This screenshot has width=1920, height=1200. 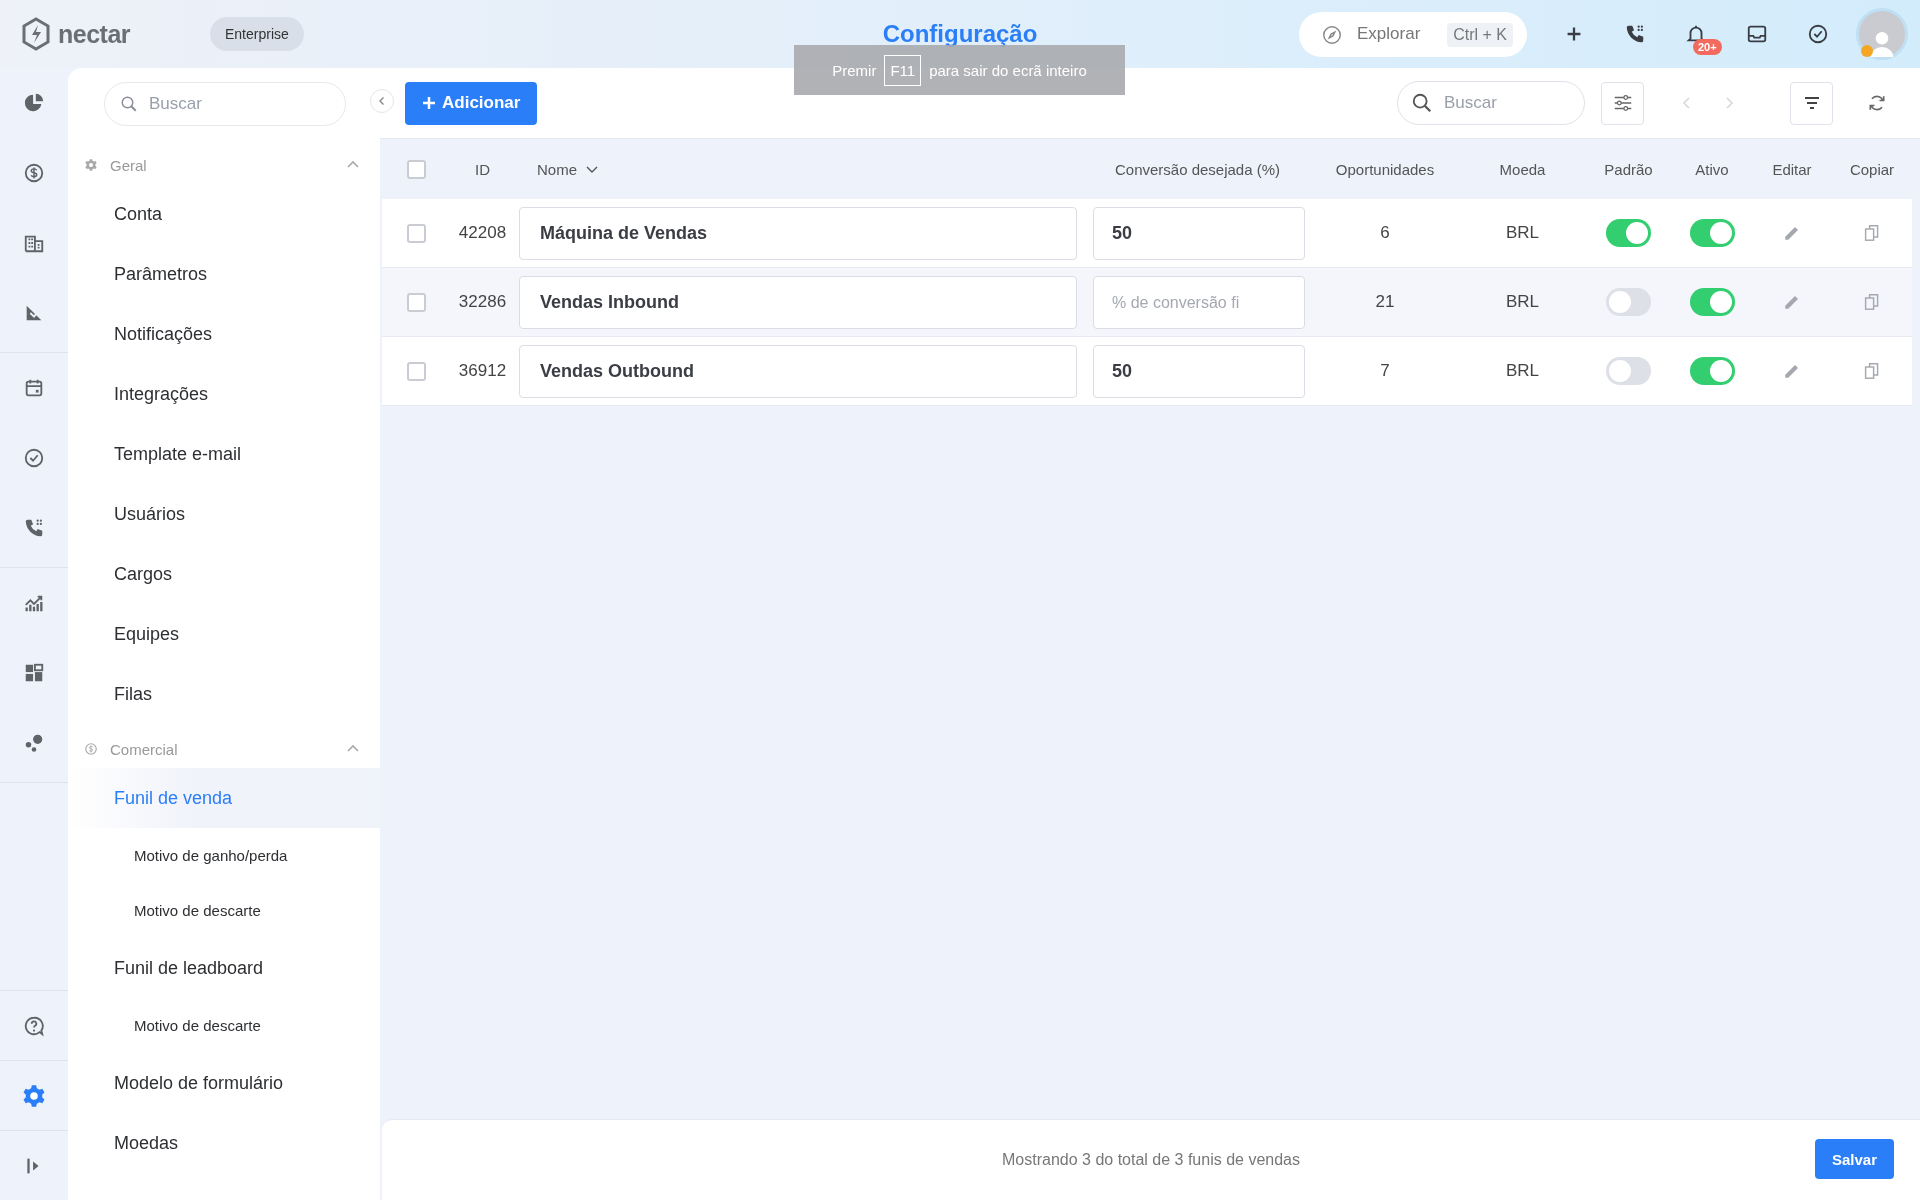 I want to click on summary-text: Mostrando 3 do total de 3 funis de vendas, so click(x=1151, y=1160).